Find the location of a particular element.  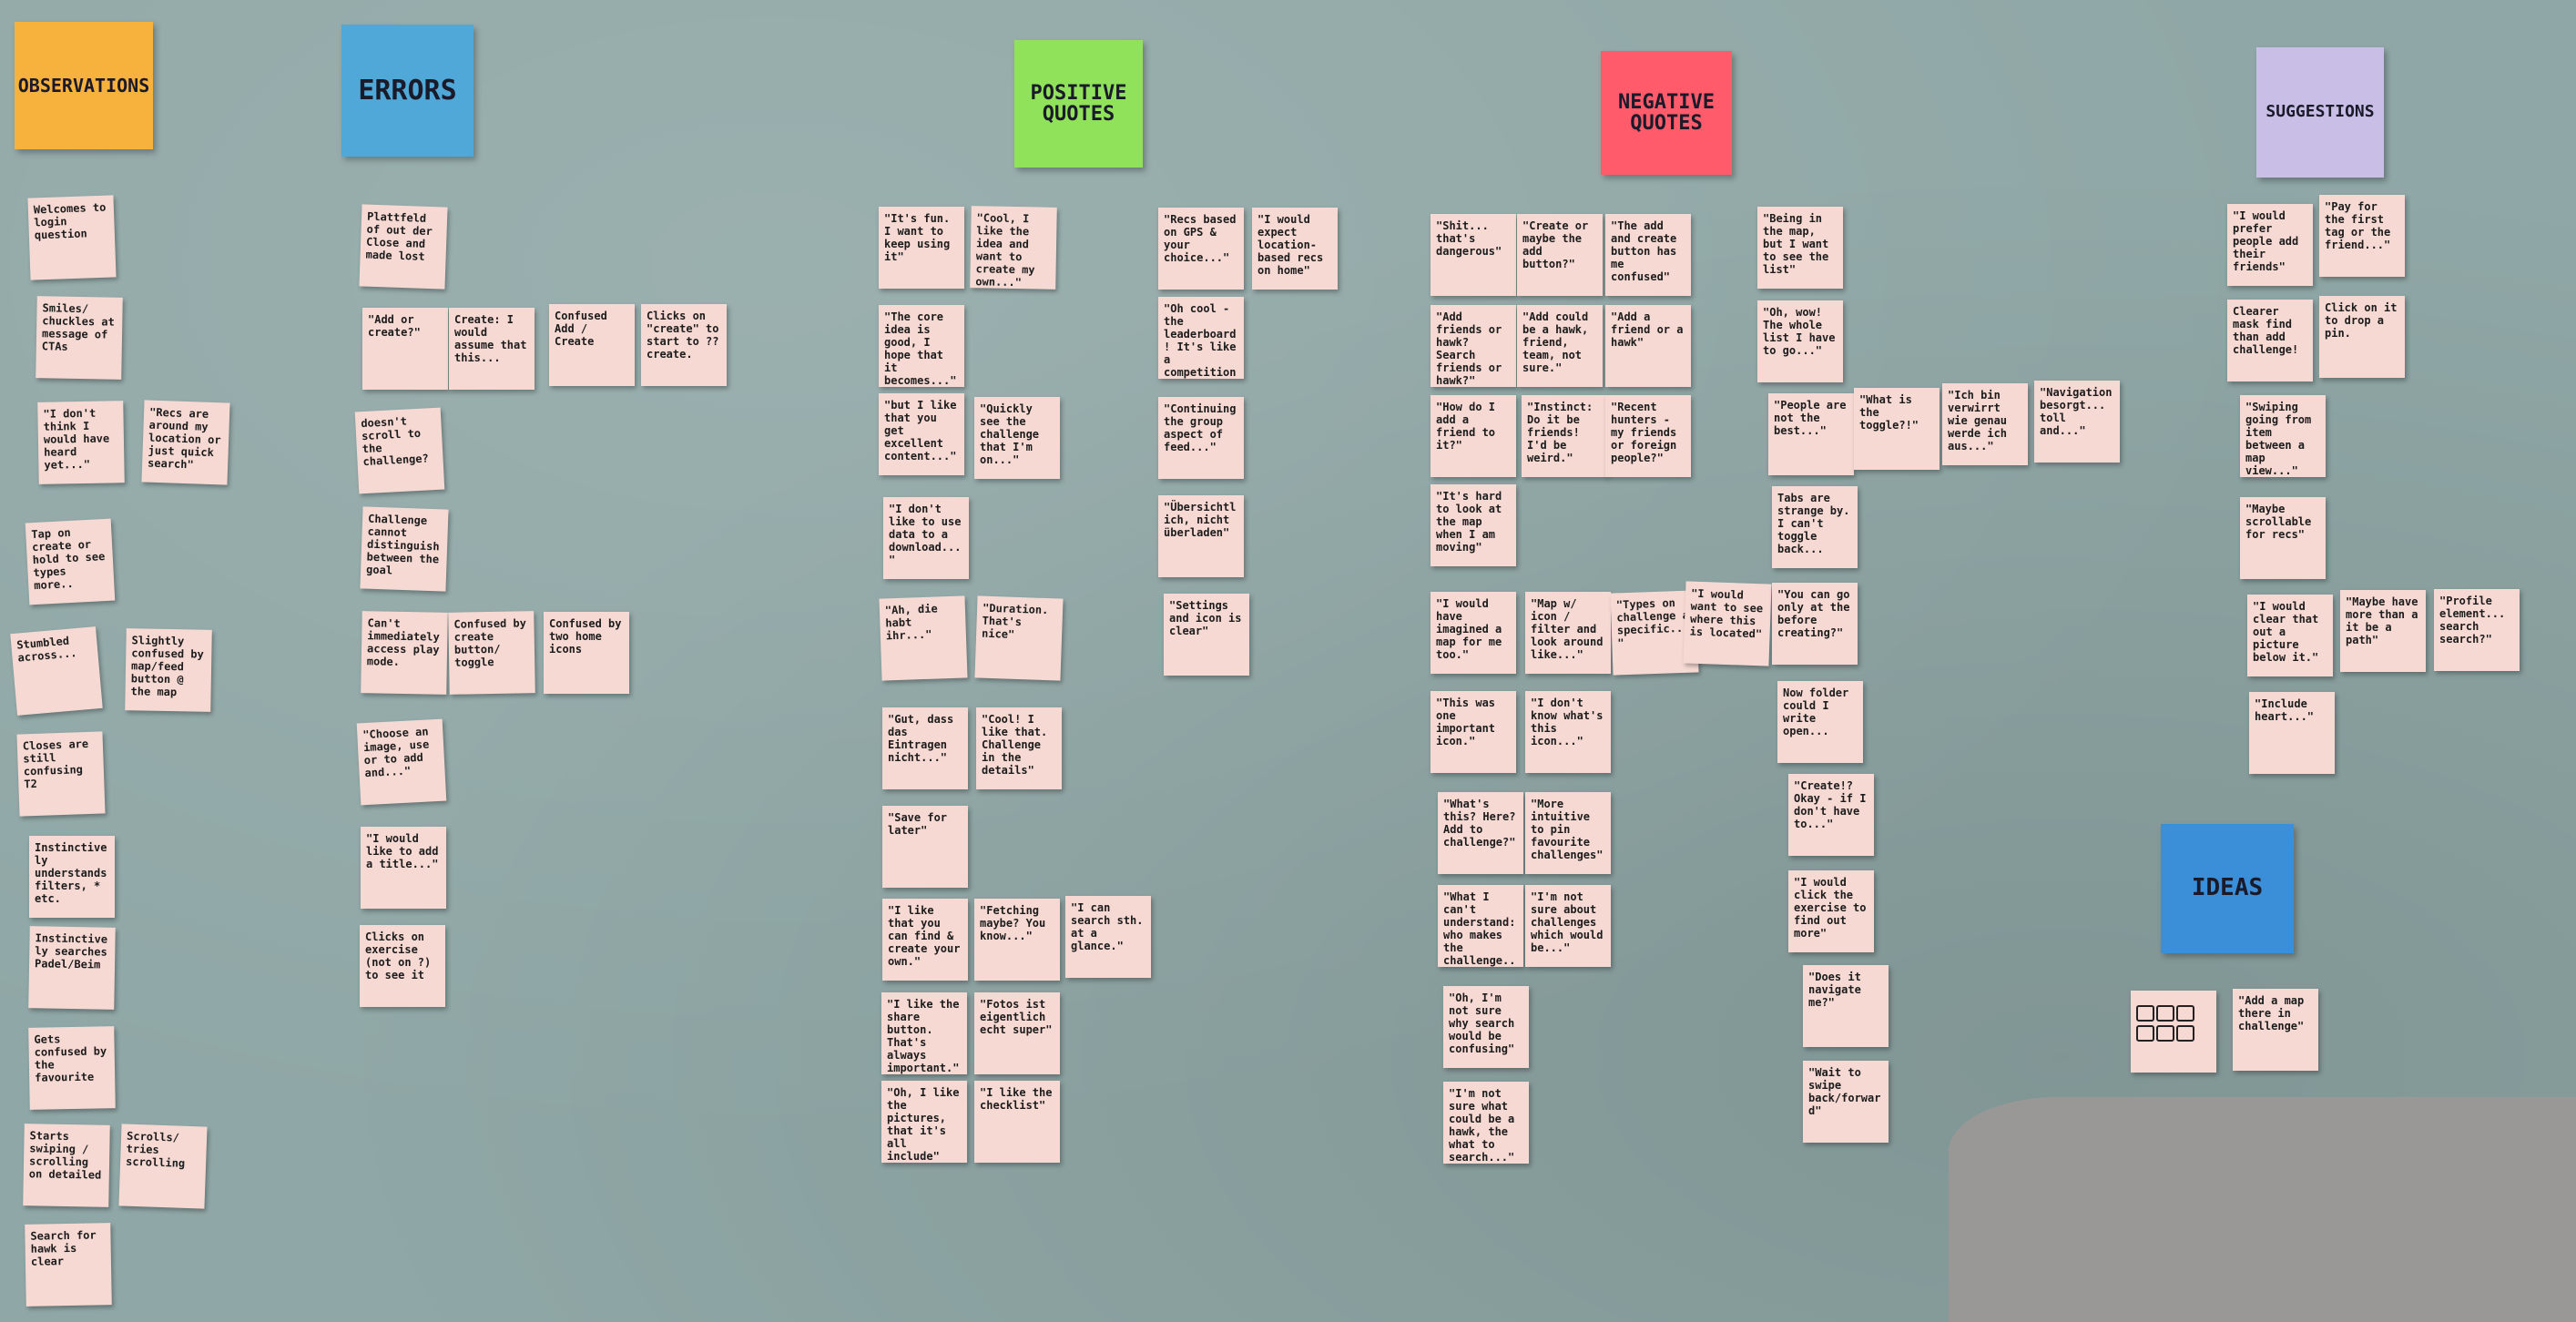

sticky-note: Can't immediately access play mode. is located at coordinates (404, 653).